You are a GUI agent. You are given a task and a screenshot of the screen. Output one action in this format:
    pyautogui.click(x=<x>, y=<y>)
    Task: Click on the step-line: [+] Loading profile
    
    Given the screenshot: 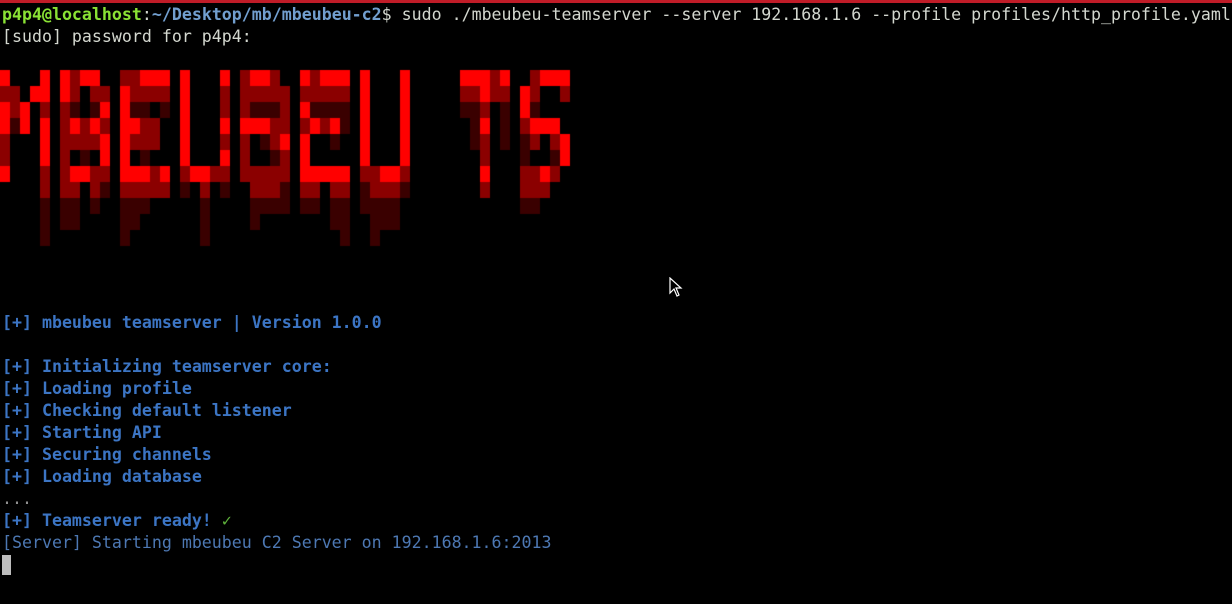 What is the action you would take?
    pyautogui.click(x=97, y=388)
    